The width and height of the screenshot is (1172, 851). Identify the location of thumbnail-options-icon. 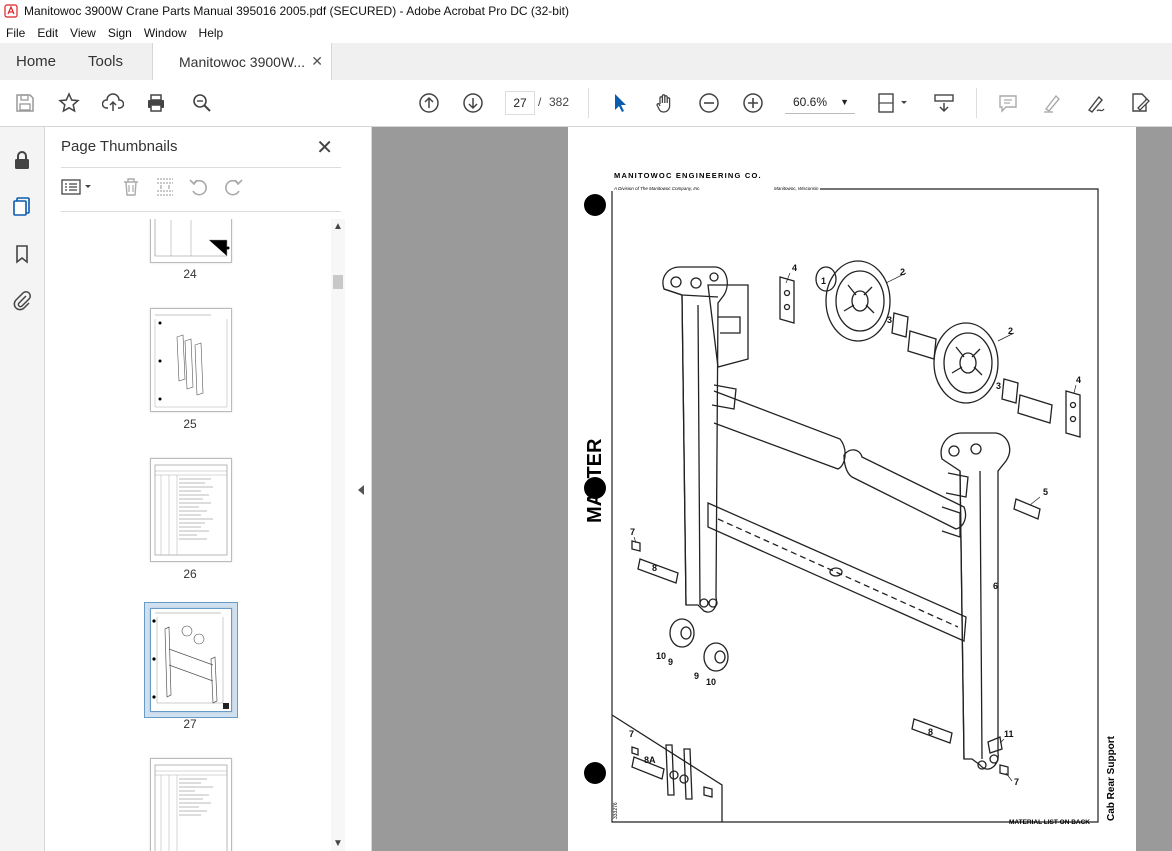
(78, 187).